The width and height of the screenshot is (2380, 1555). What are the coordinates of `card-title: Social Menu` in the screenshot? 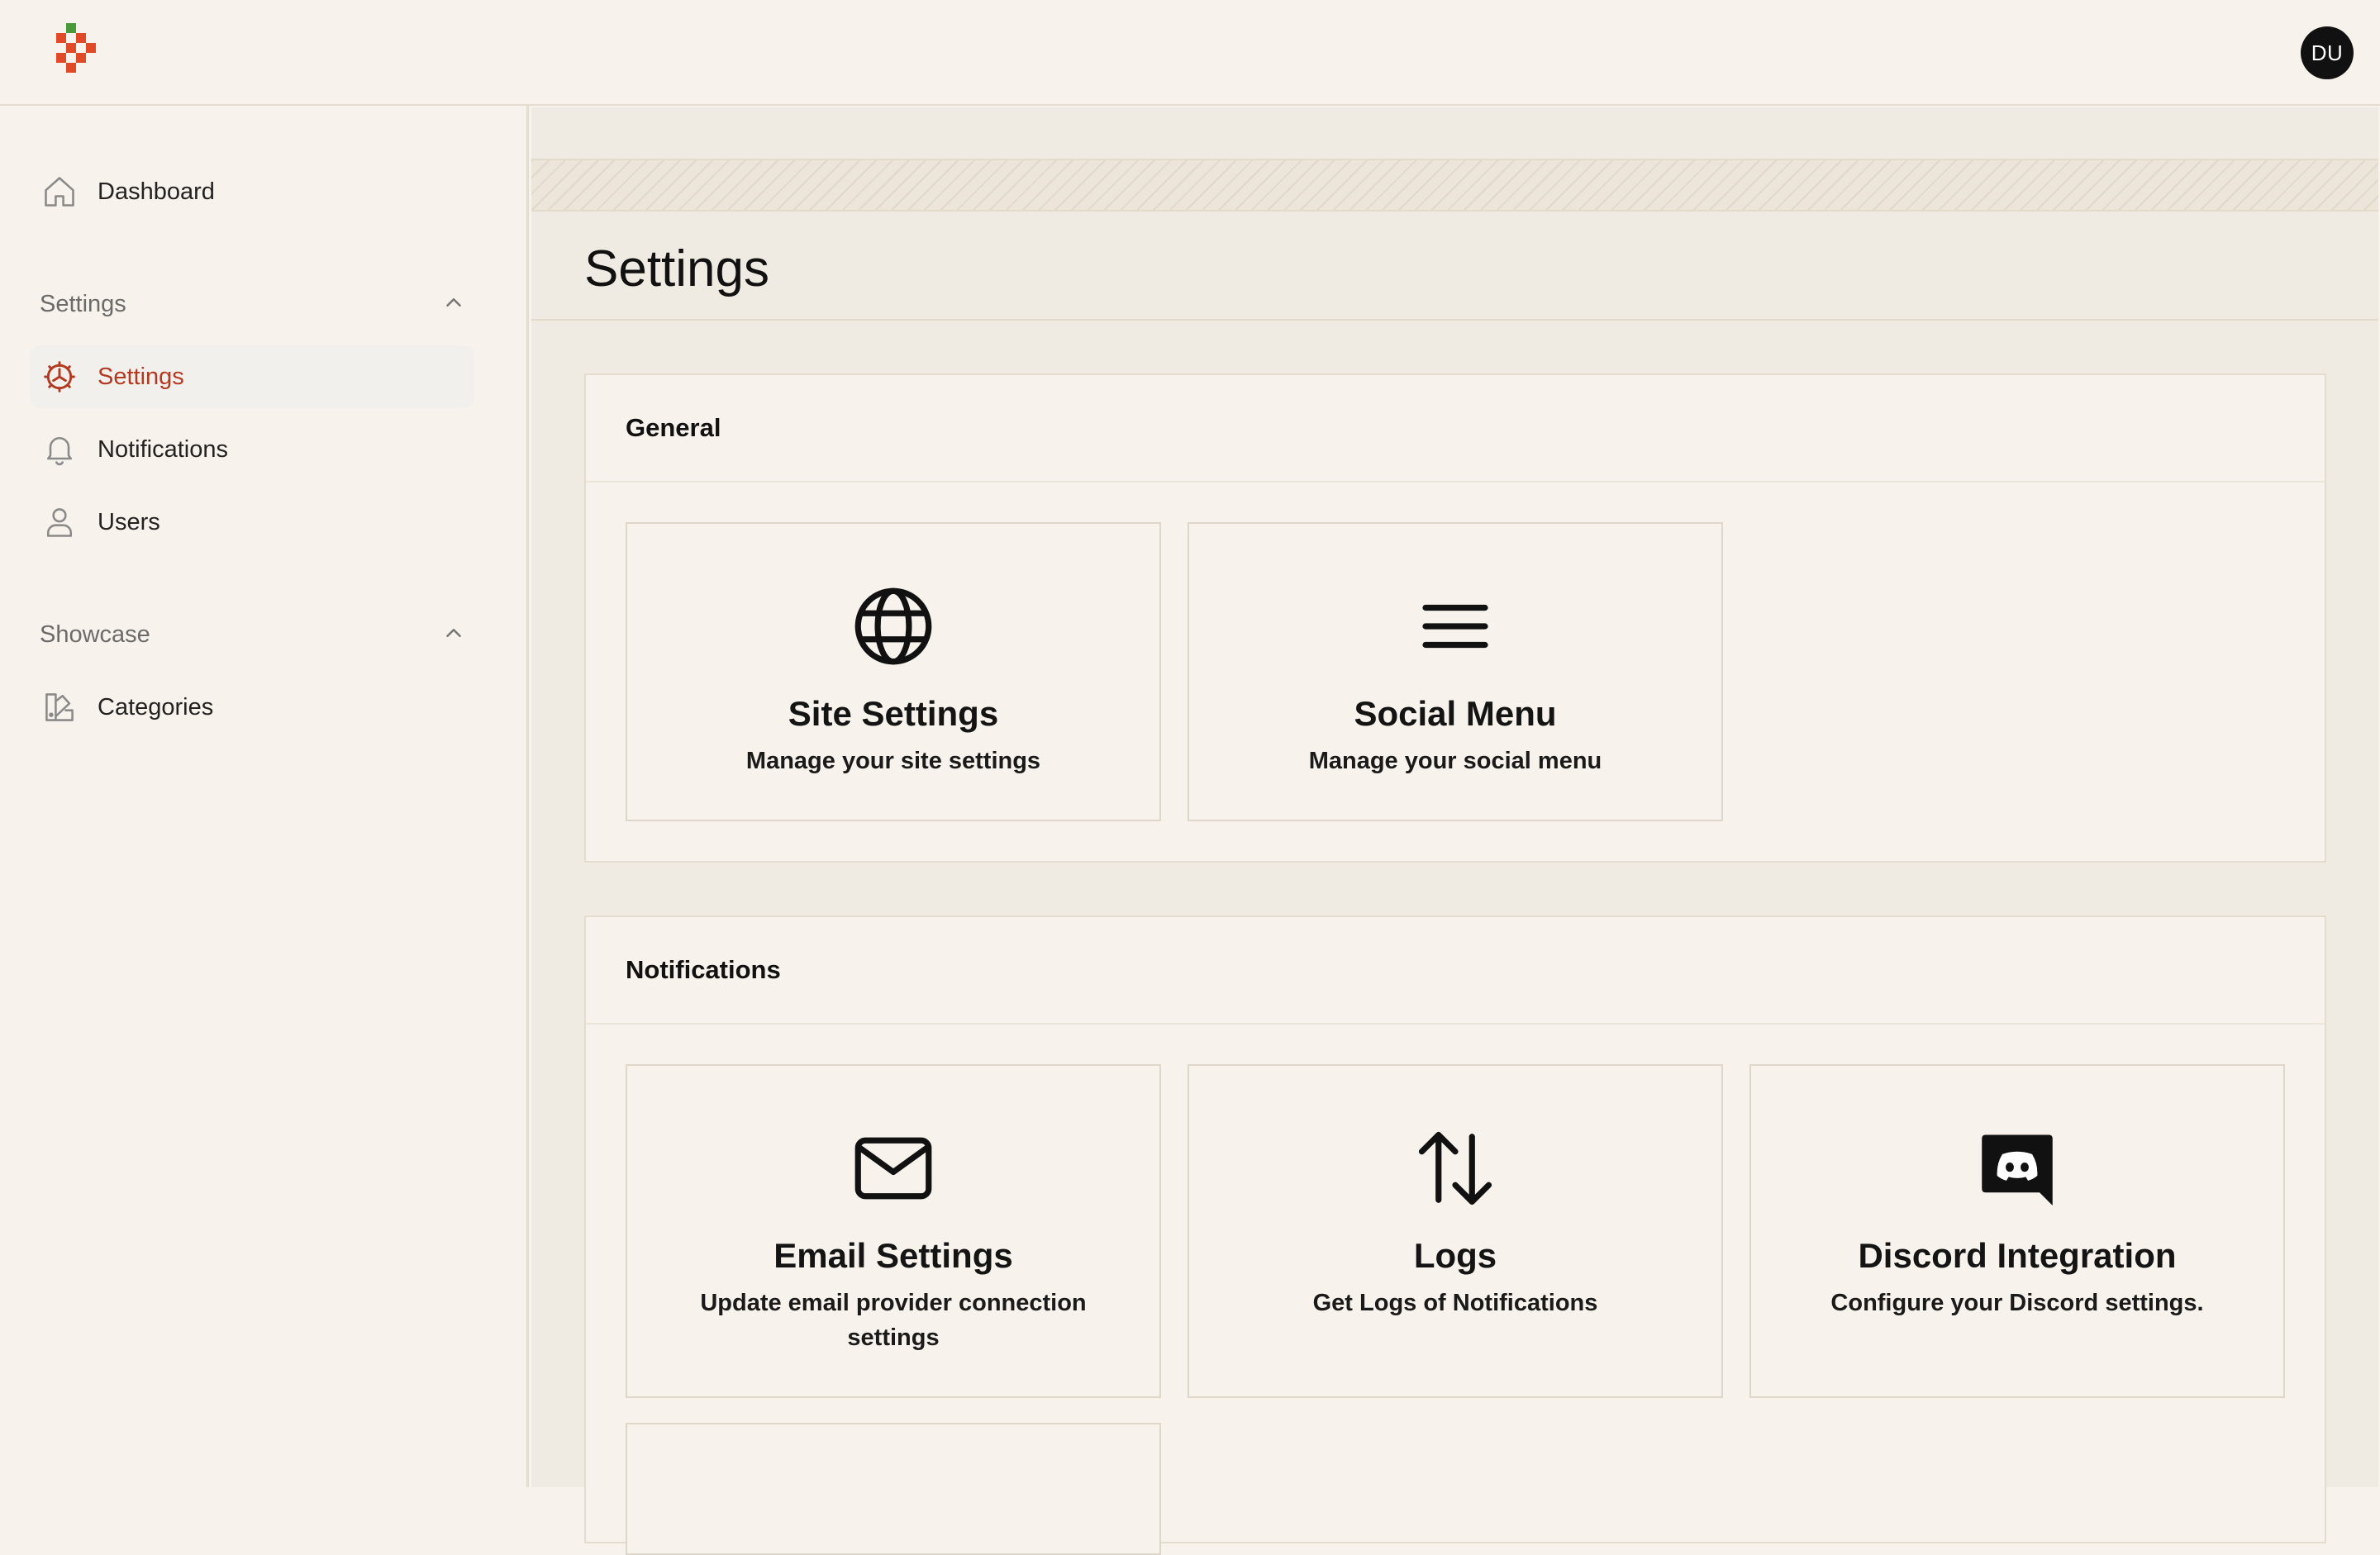 It's located at (1455, 713).